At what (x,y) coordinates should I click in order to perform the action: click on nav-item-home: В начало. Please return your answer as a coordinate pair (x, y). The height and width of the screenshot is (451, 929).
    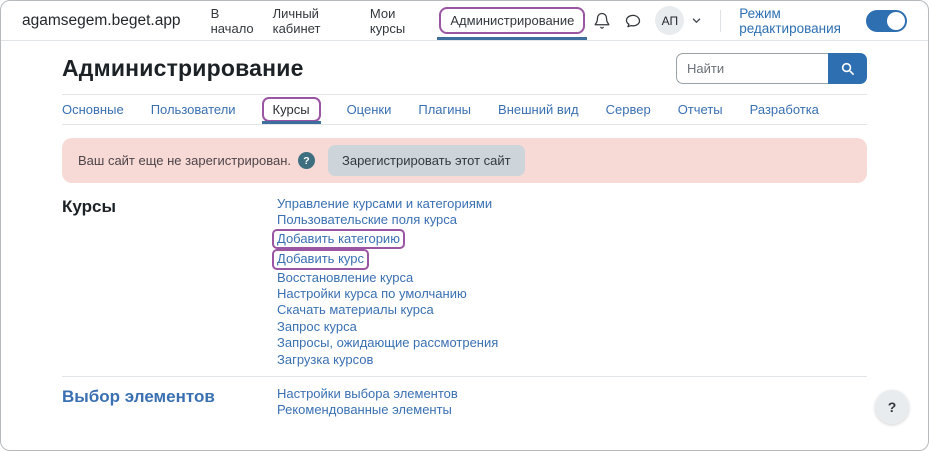
    Looking at the image, I should click on (234, 20).